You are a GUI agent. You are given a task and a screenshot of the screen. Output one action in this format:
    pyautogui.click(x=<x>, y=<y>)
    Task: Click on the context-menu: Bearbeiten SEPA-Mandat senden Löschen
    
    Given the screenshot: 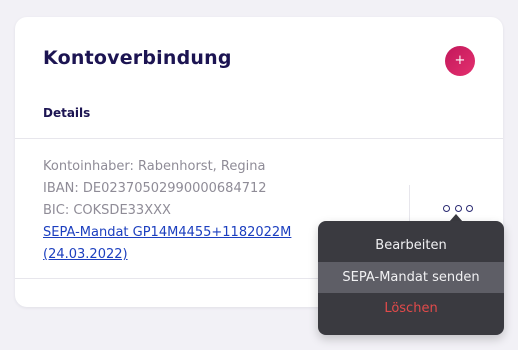 What is the action you would take?
    pyautogui.click(x=411, y=278)
    